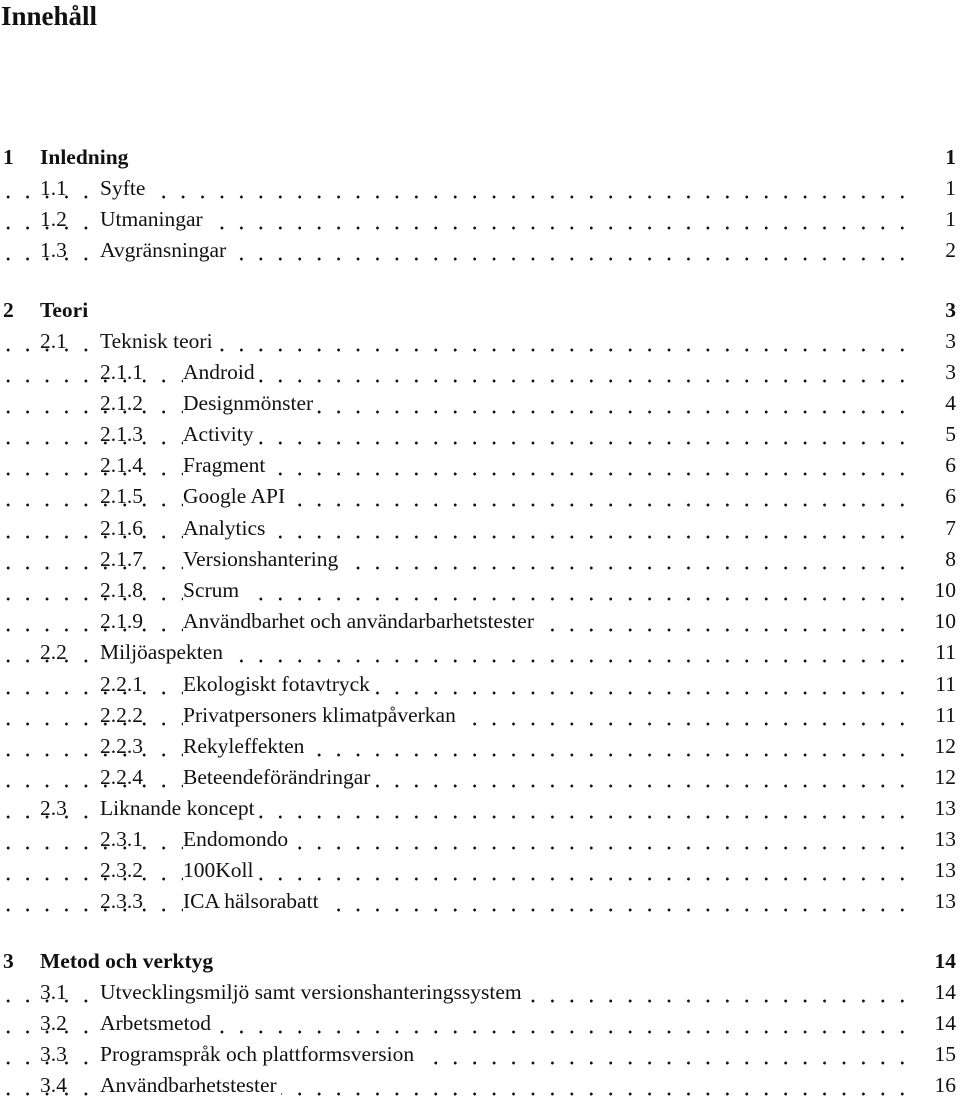 The height and width of the screenshot is (1101, 960). Describe the element at coordinates (480, 1085) in the screenshot. I see `toc-section-row: 3.4 Användbarhetstester 16` at that location.